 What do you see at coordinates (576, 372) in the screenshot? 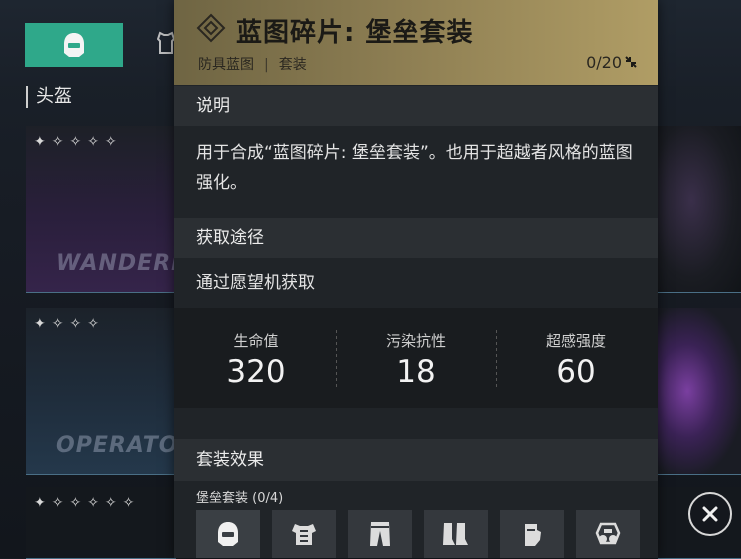
I see `stat-value: 60` at bounding box center [576, 372].